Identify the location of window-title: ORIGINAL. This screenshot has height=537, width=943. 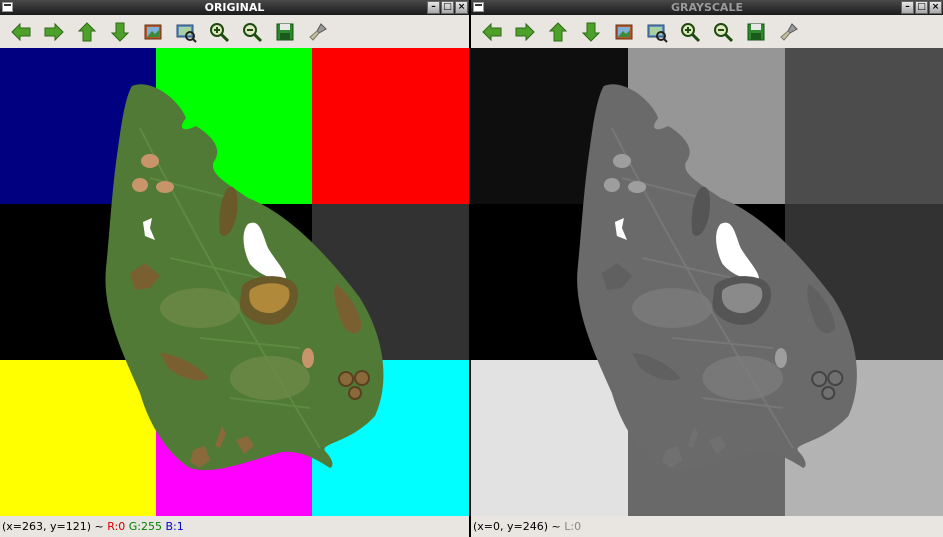
(234, 7).